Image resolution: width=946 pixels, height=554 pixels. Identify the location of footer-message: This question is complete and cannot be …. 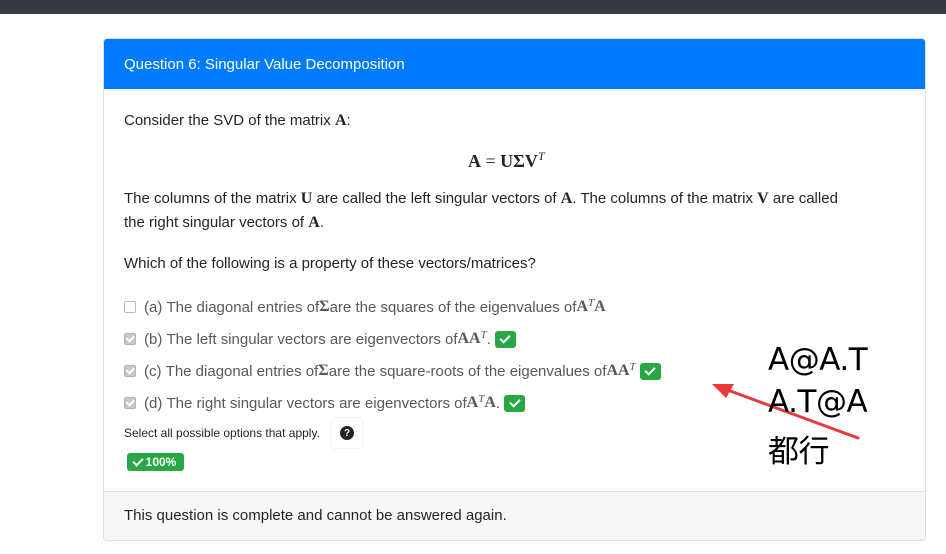
(315, 515).